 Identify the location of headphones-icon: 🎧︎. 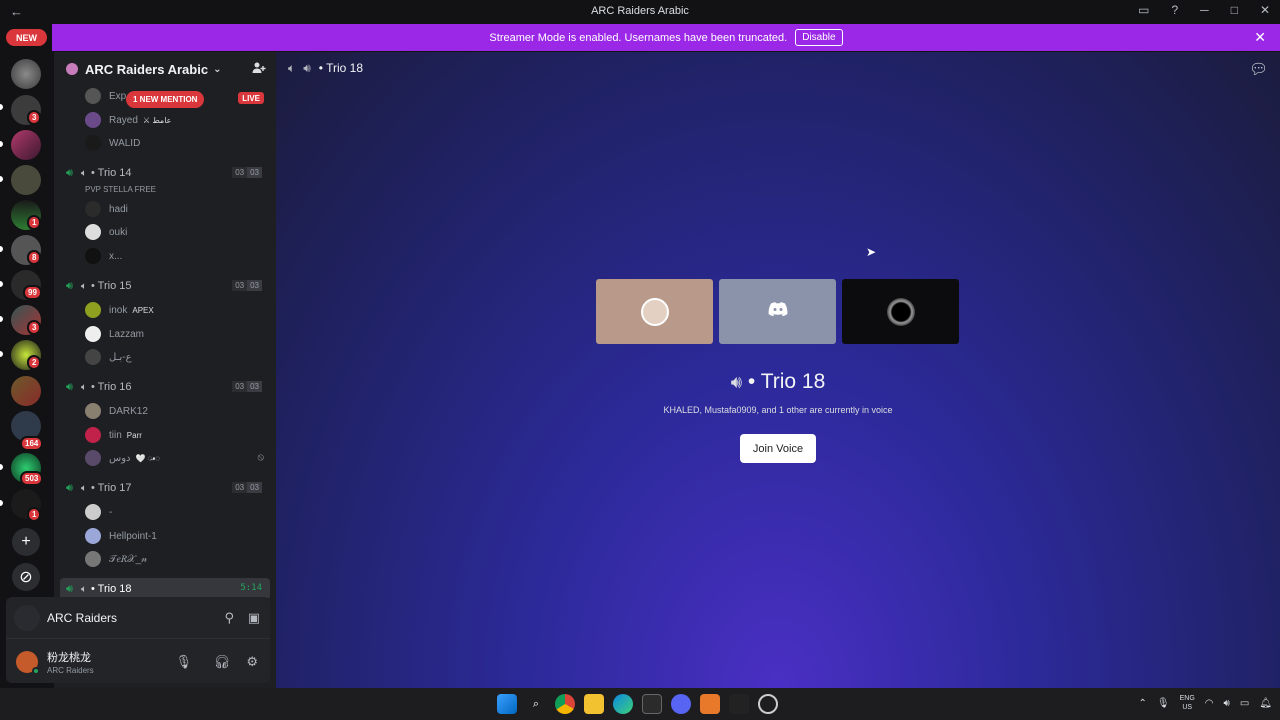
(221, 662).